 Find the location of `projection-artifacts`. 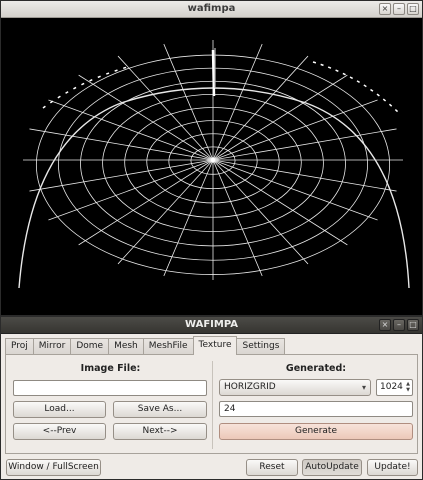

projection-artifacts is located at coordinates (221, 81).